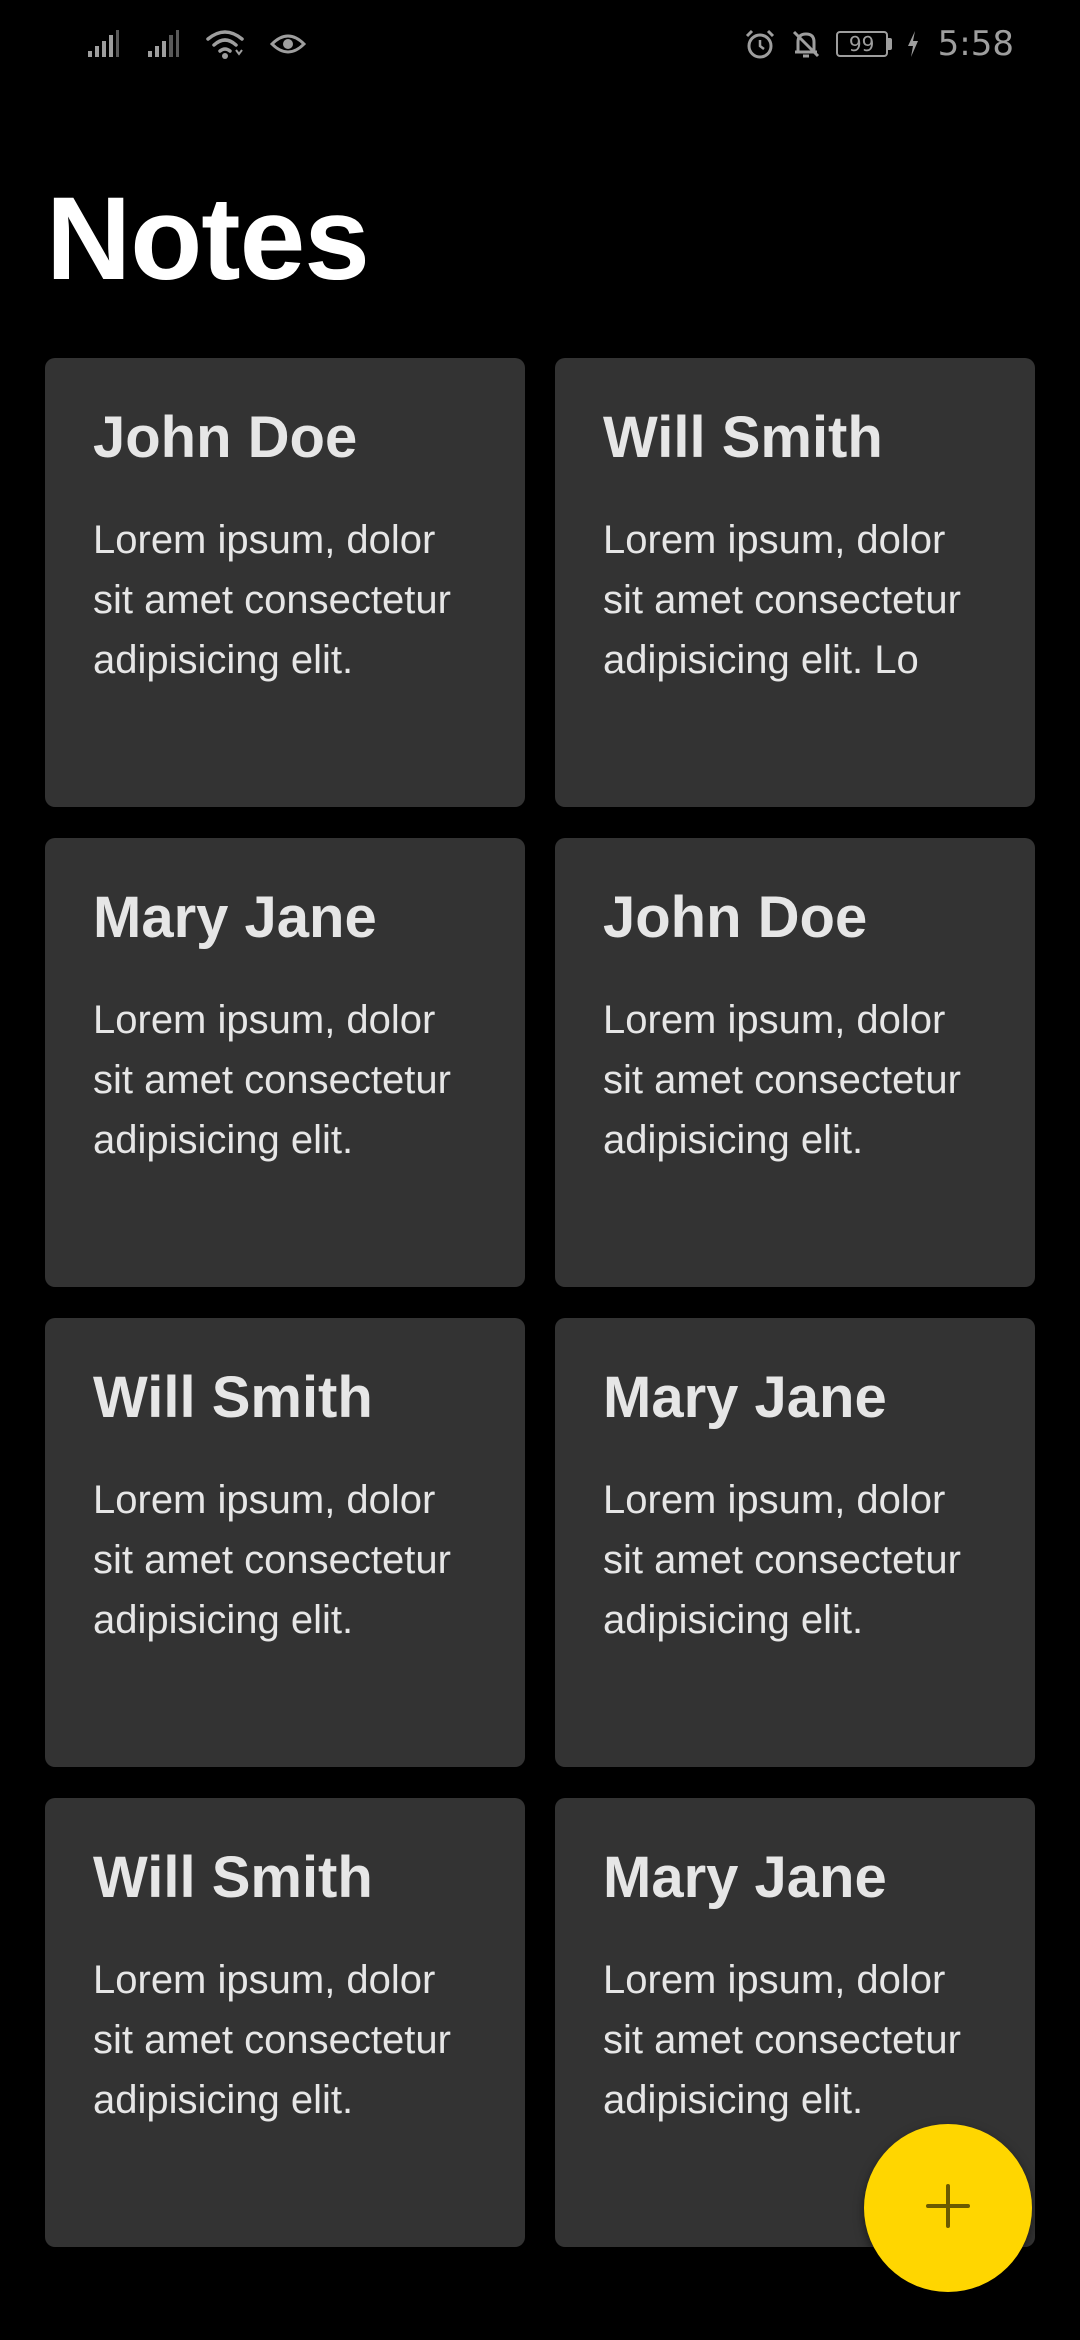 This screenshot has height=2340, width=1080. Describe the element at coordinates (288, 44) in the screenshot. I see `eye-icon` at that location.